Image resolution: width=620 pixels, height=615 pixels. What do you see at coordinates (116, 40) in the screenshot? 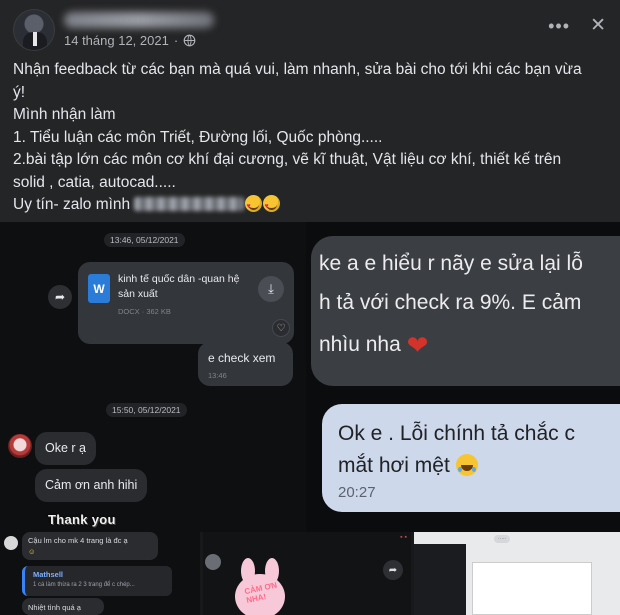
I see `post-date: 14 tháng 12, 2021` at bounding box center [116, 40].